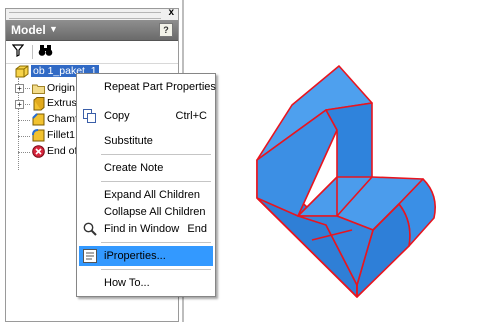 This screenshot has width=486, height=325. I want to click on menu-item-label: Expand All Children, so click(152, 195).